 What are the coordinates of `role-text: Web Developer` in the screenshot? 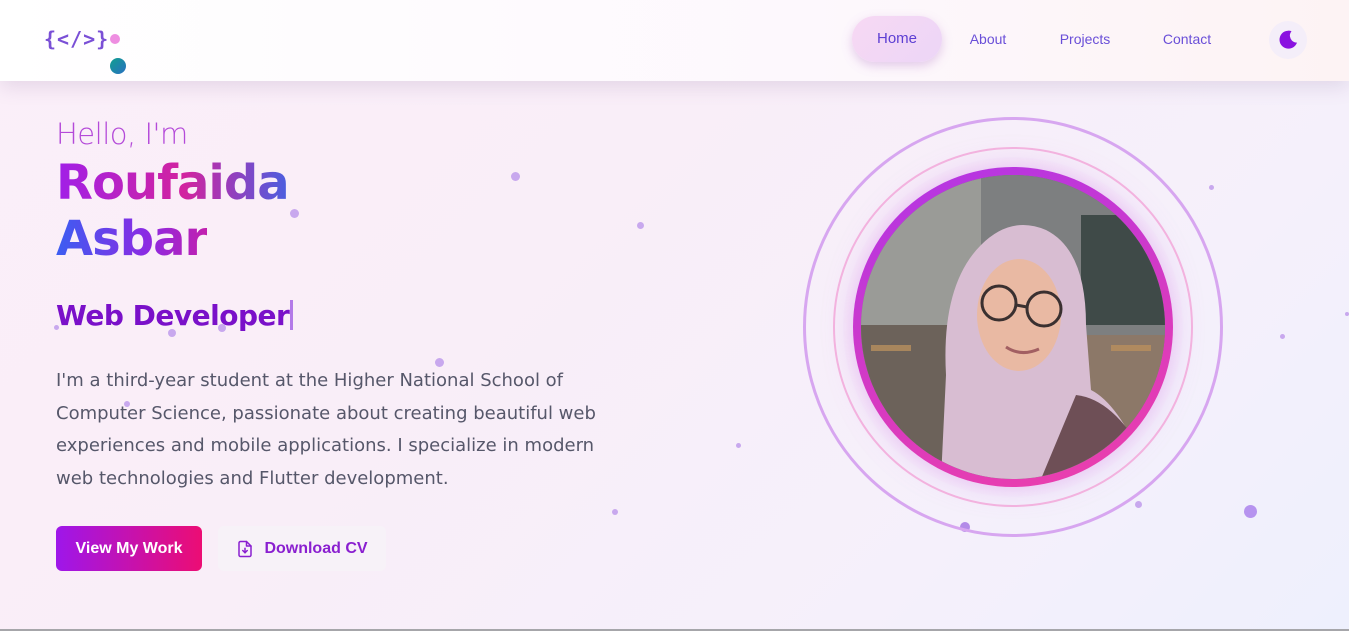 It's located at (173, 315).